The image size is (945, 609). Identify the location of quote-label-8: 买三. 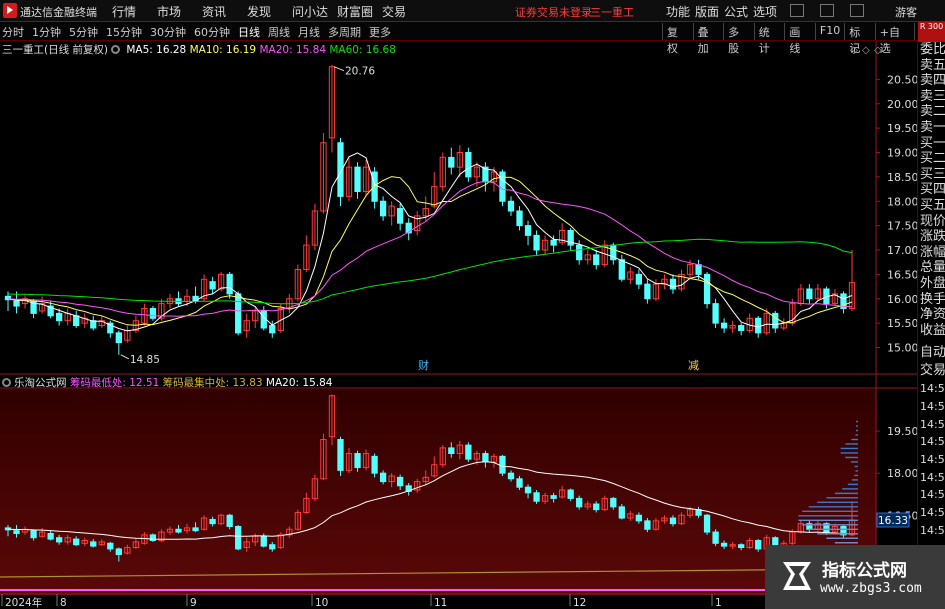
(932, 174).